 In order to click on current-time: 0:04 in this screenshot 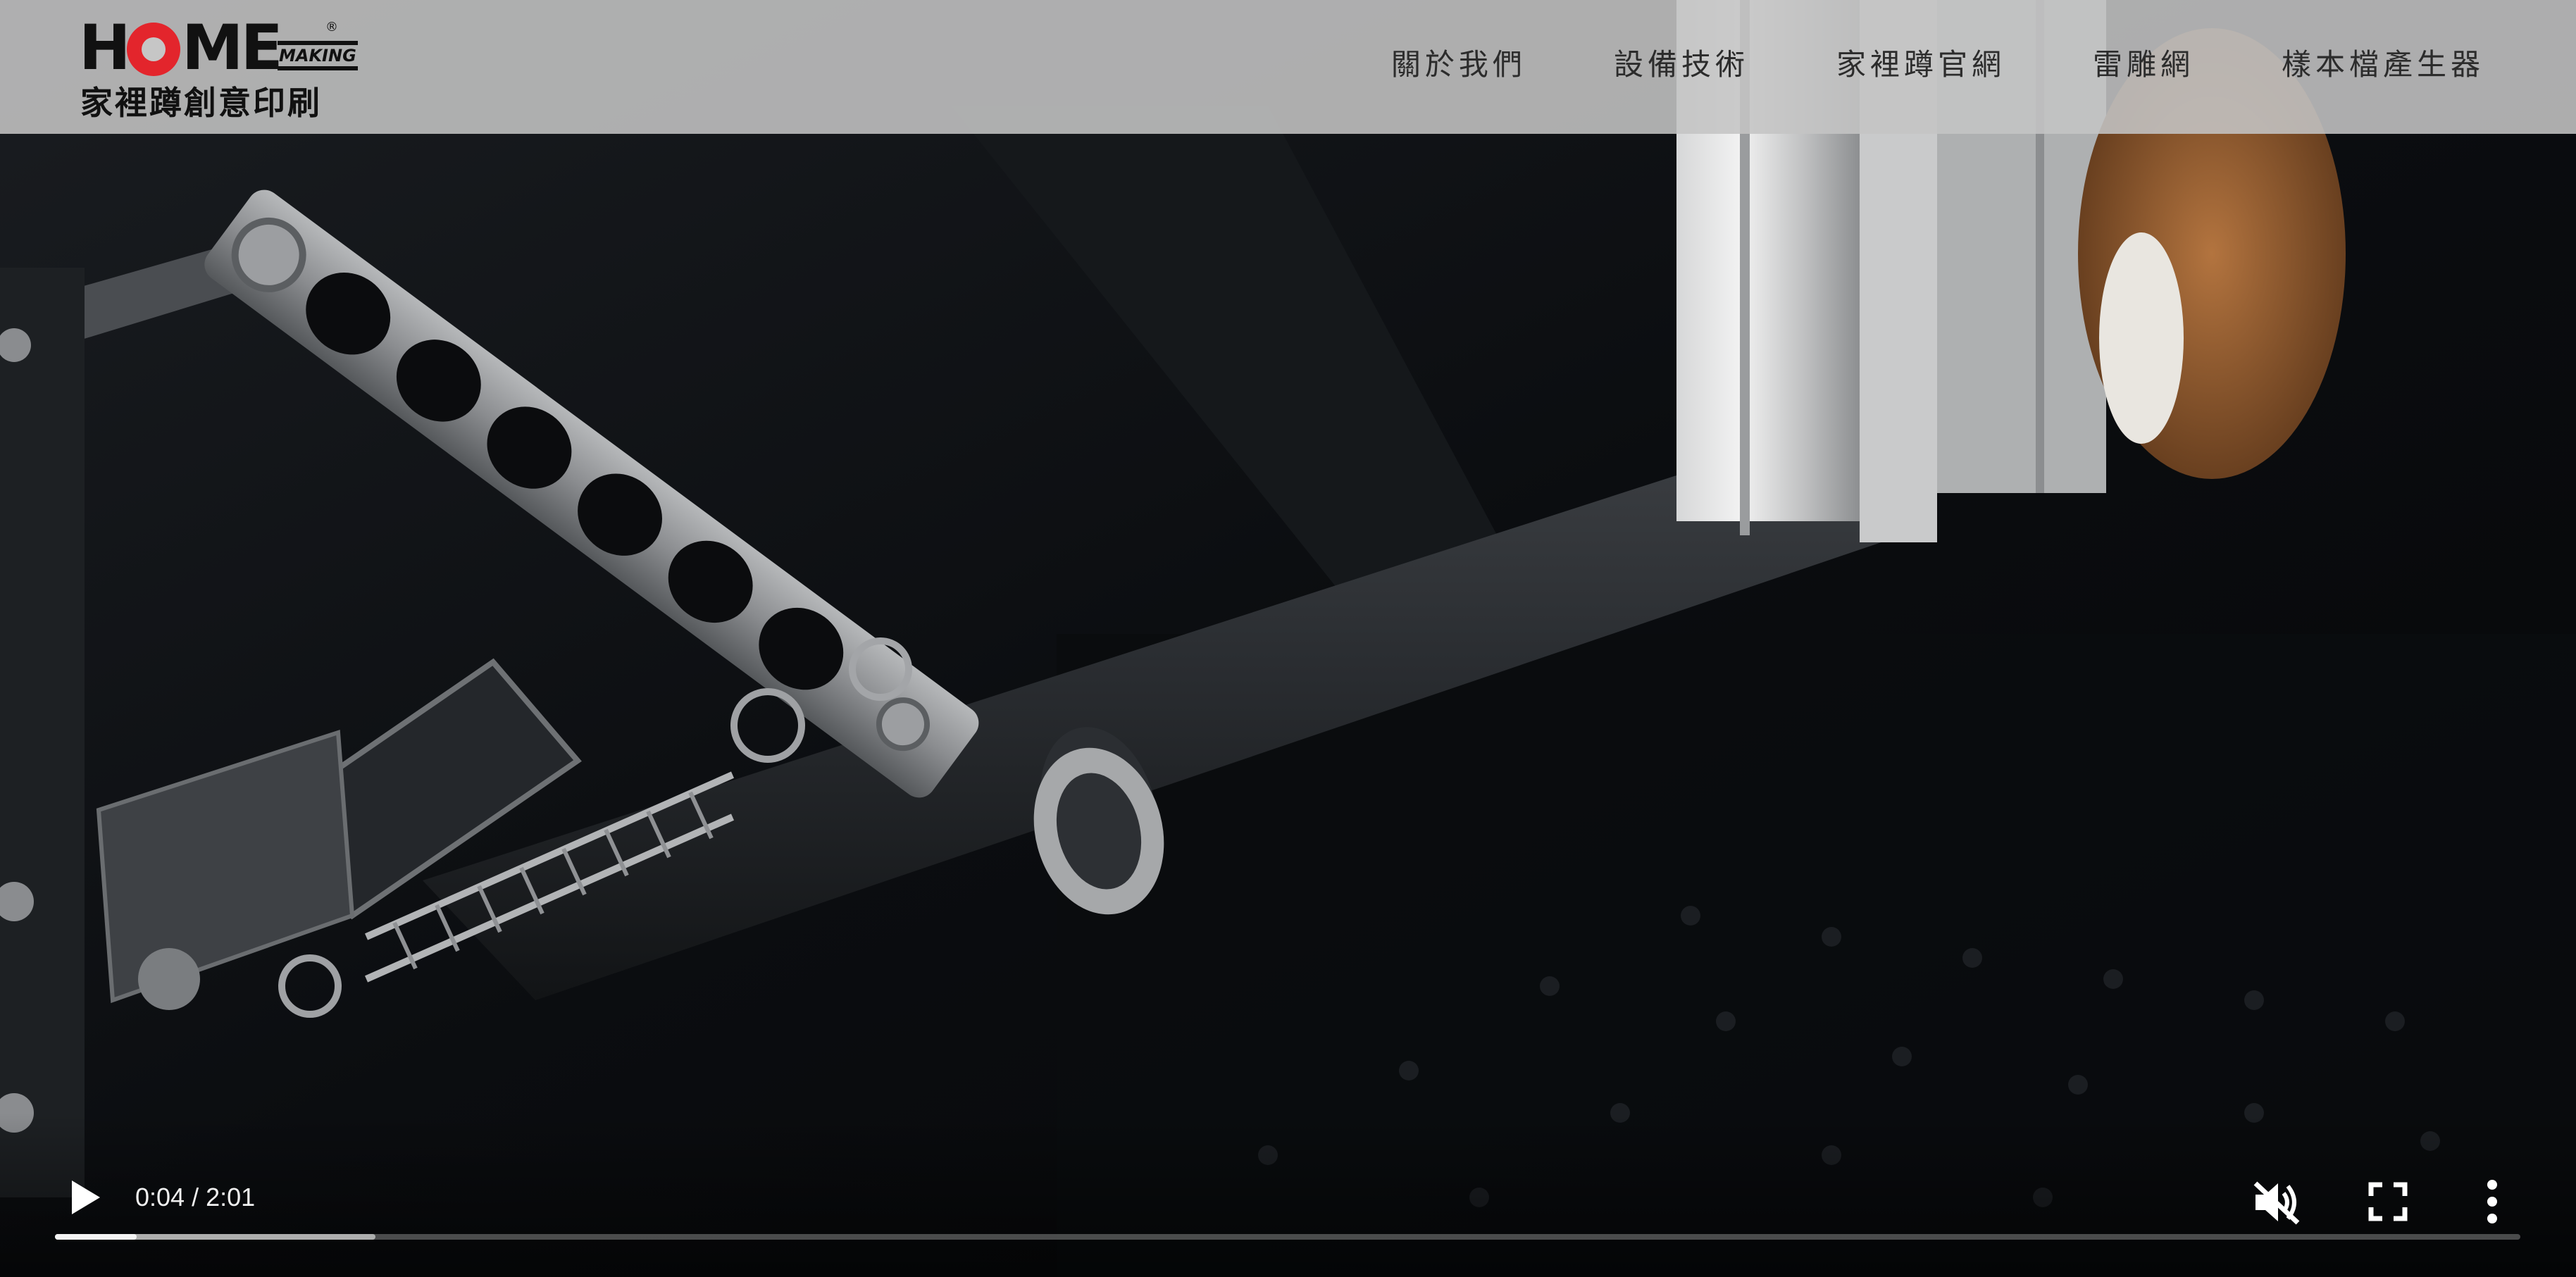, I will do `click(160, 1197)`.